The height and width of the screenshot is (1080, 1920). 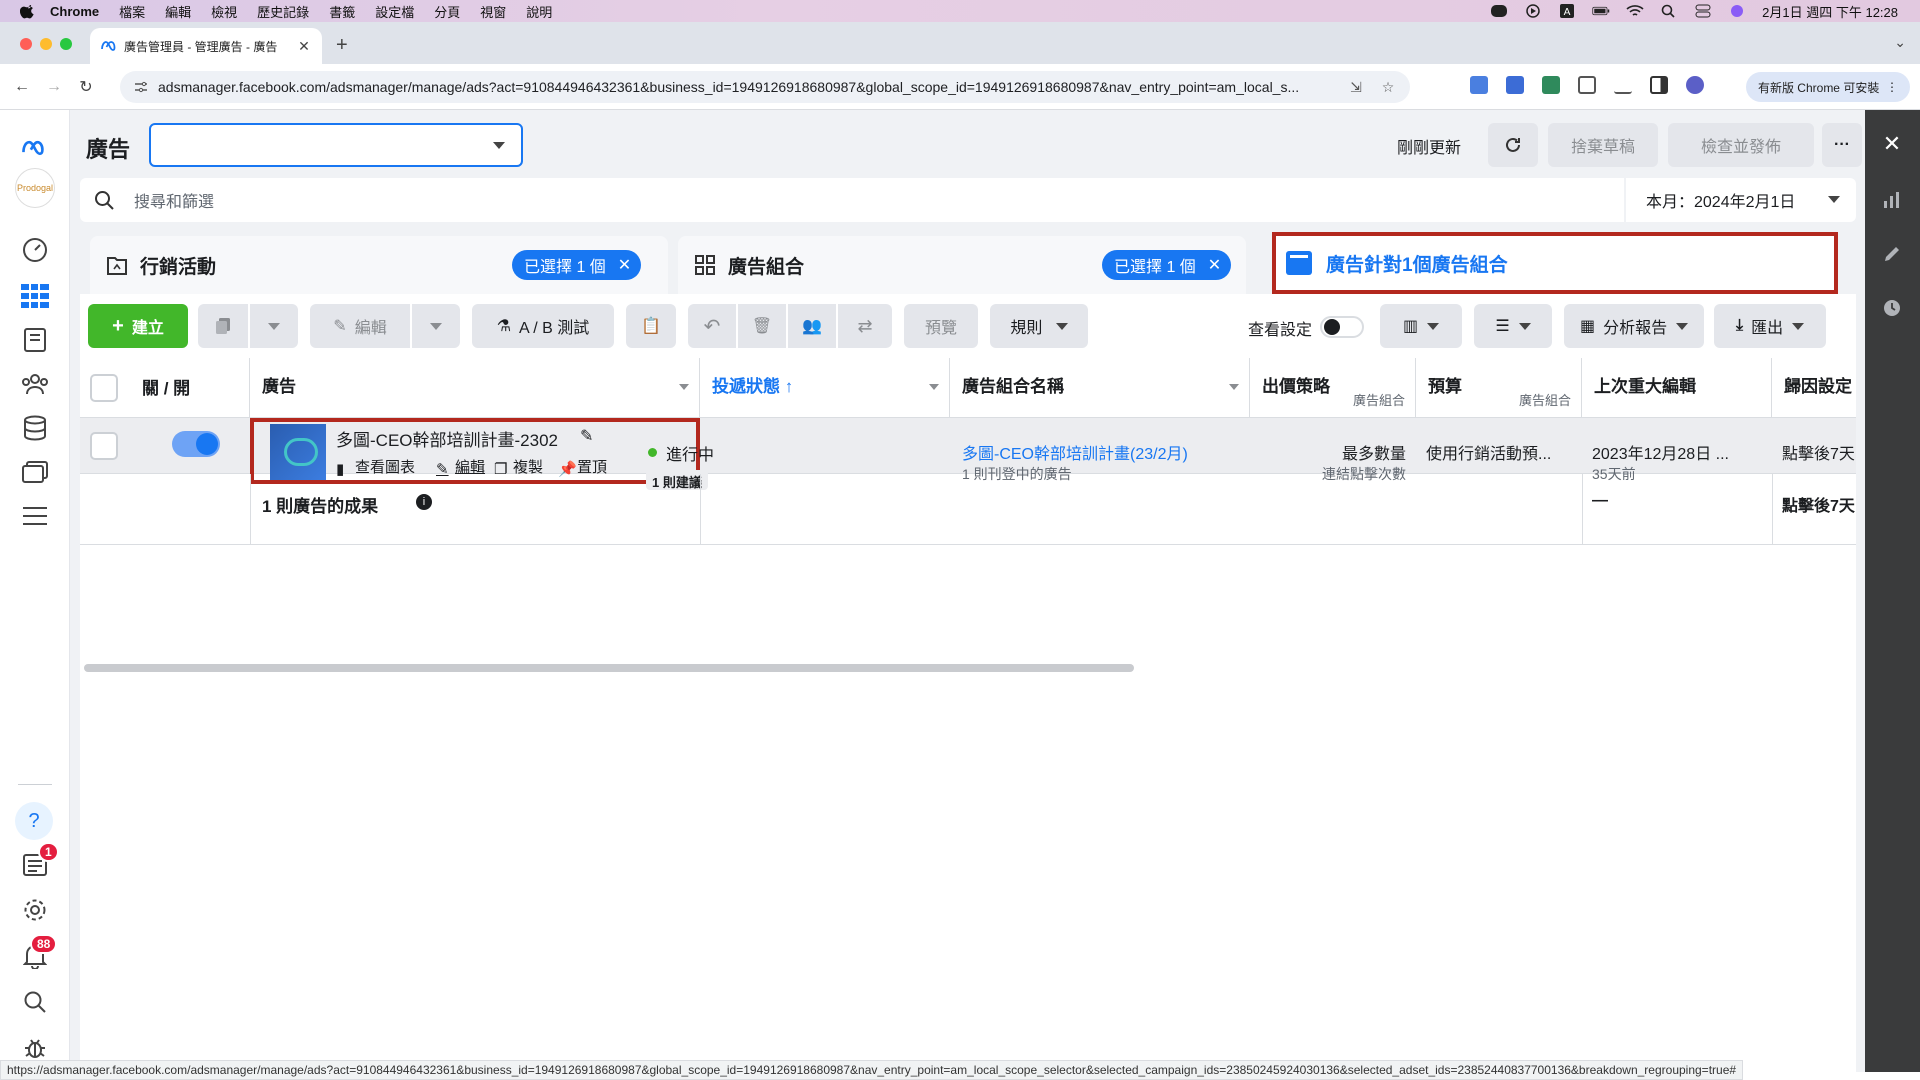 What do you see at coordinates (26, 44) in the screenshot?
I see `window-close-button` at bounding box center [26, 44].